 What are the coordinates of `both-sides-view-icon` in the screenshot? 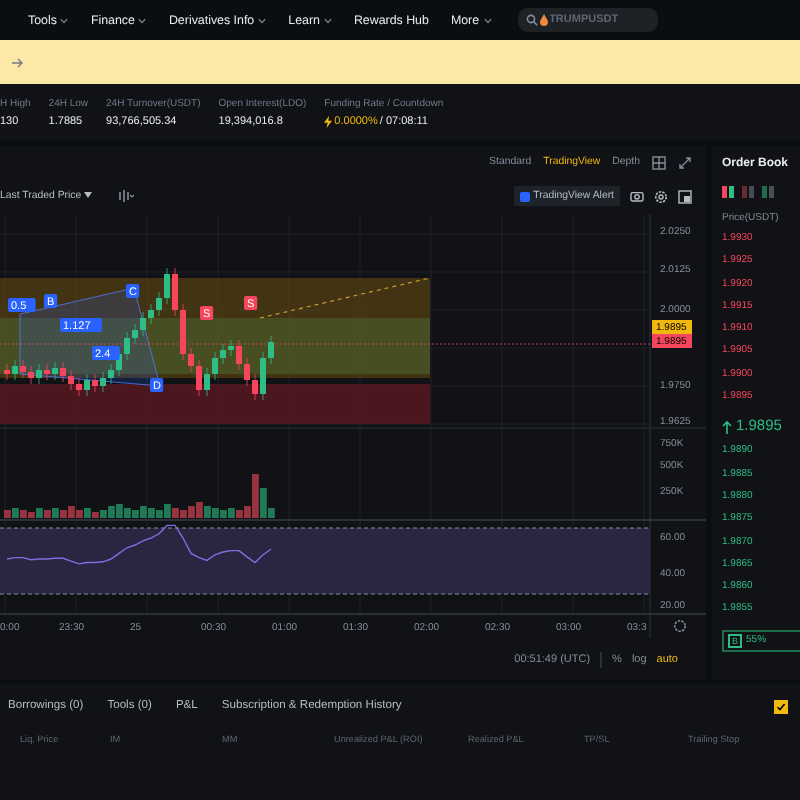 It's located at (728, 192).